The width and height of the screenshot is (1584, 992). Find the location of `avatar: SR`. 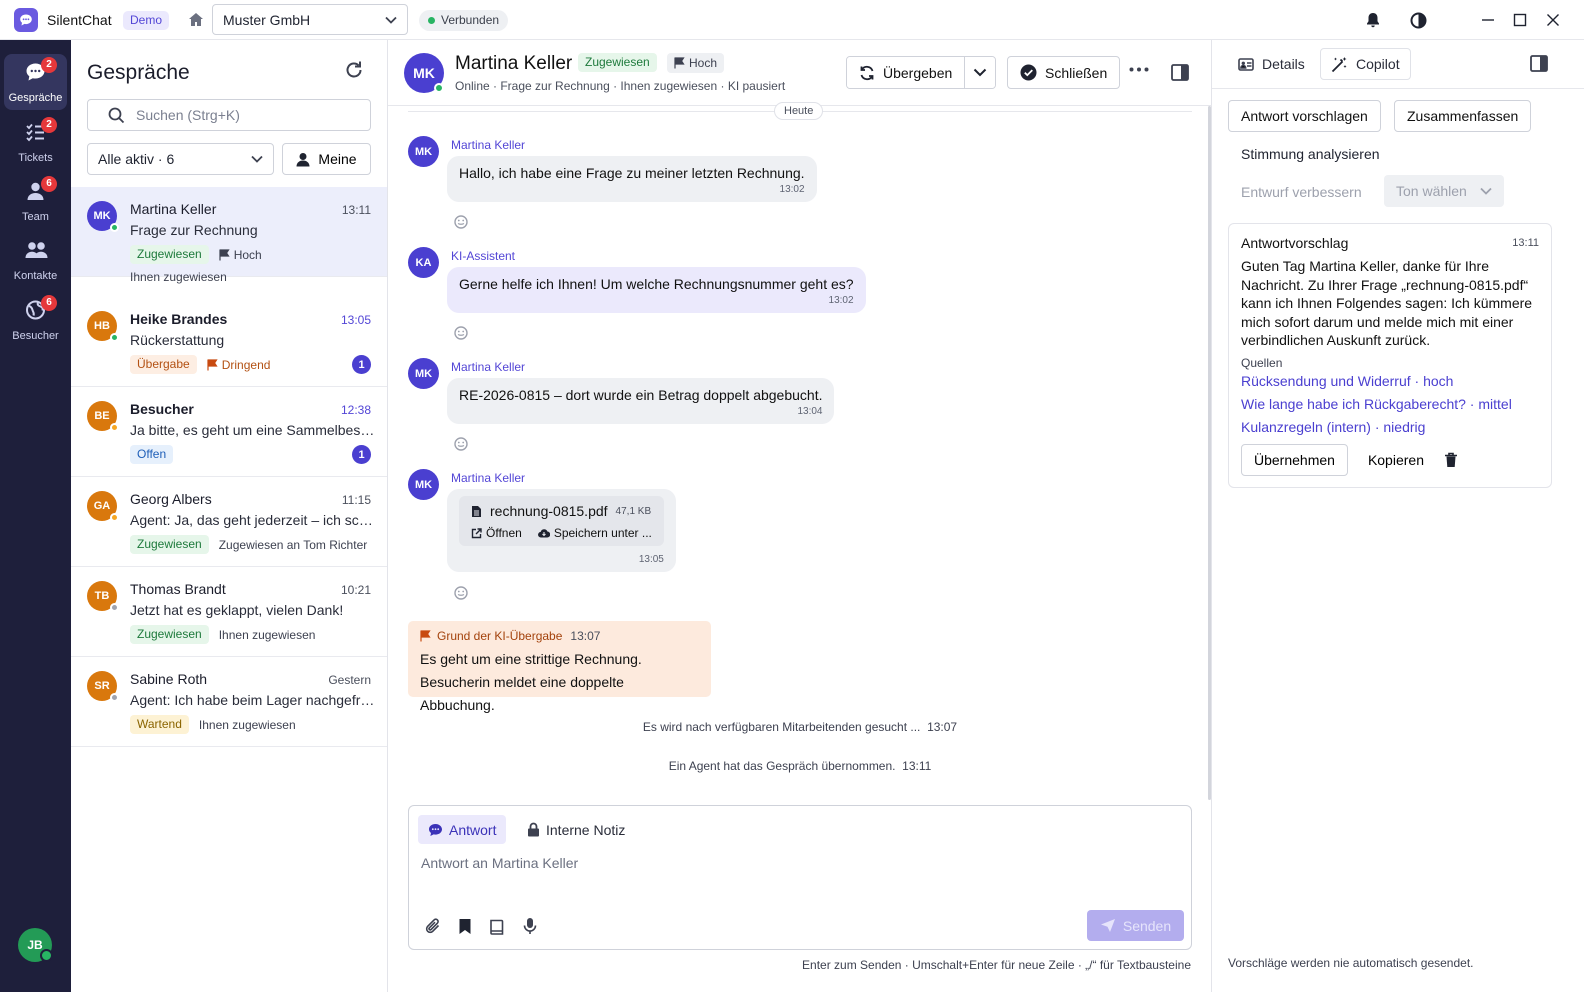

avatar: SR is located at coordinates (103, 686).